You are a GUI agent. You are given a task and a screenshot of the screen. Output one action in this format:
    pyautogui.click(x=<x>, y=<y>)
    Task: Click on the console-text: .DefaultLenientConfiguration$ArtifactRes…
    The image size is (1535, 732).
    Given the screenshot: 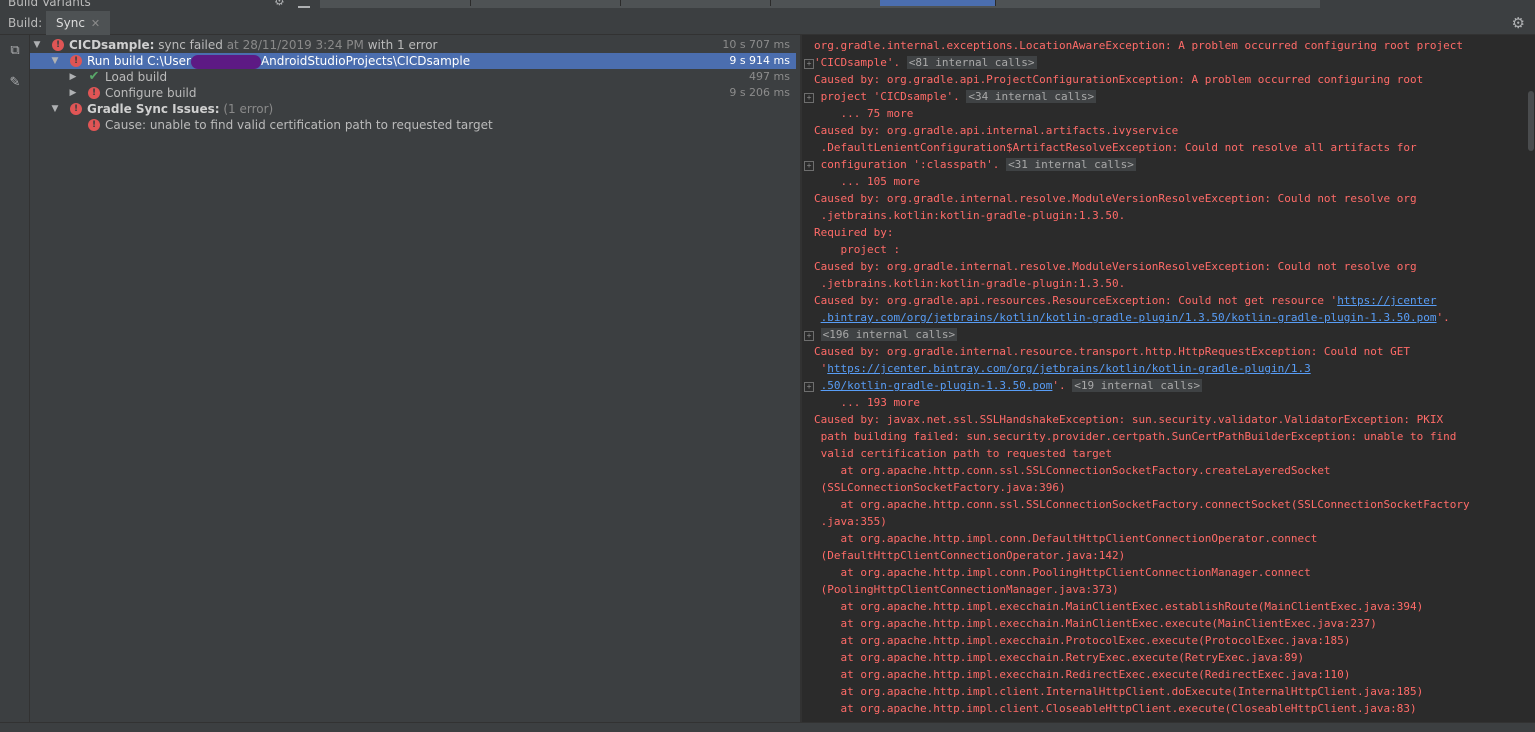 What is the action you would take?
    pyautogui.click(x=1115, y=147)
    